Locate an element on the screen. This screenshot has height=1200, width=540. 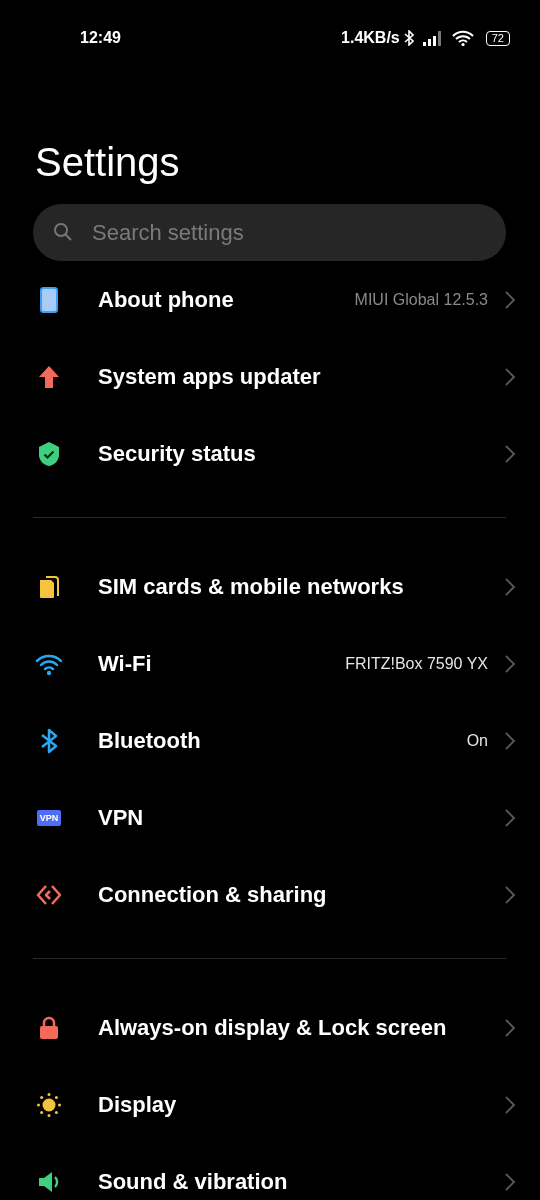
search-icon is located at coordinates (63, 232).